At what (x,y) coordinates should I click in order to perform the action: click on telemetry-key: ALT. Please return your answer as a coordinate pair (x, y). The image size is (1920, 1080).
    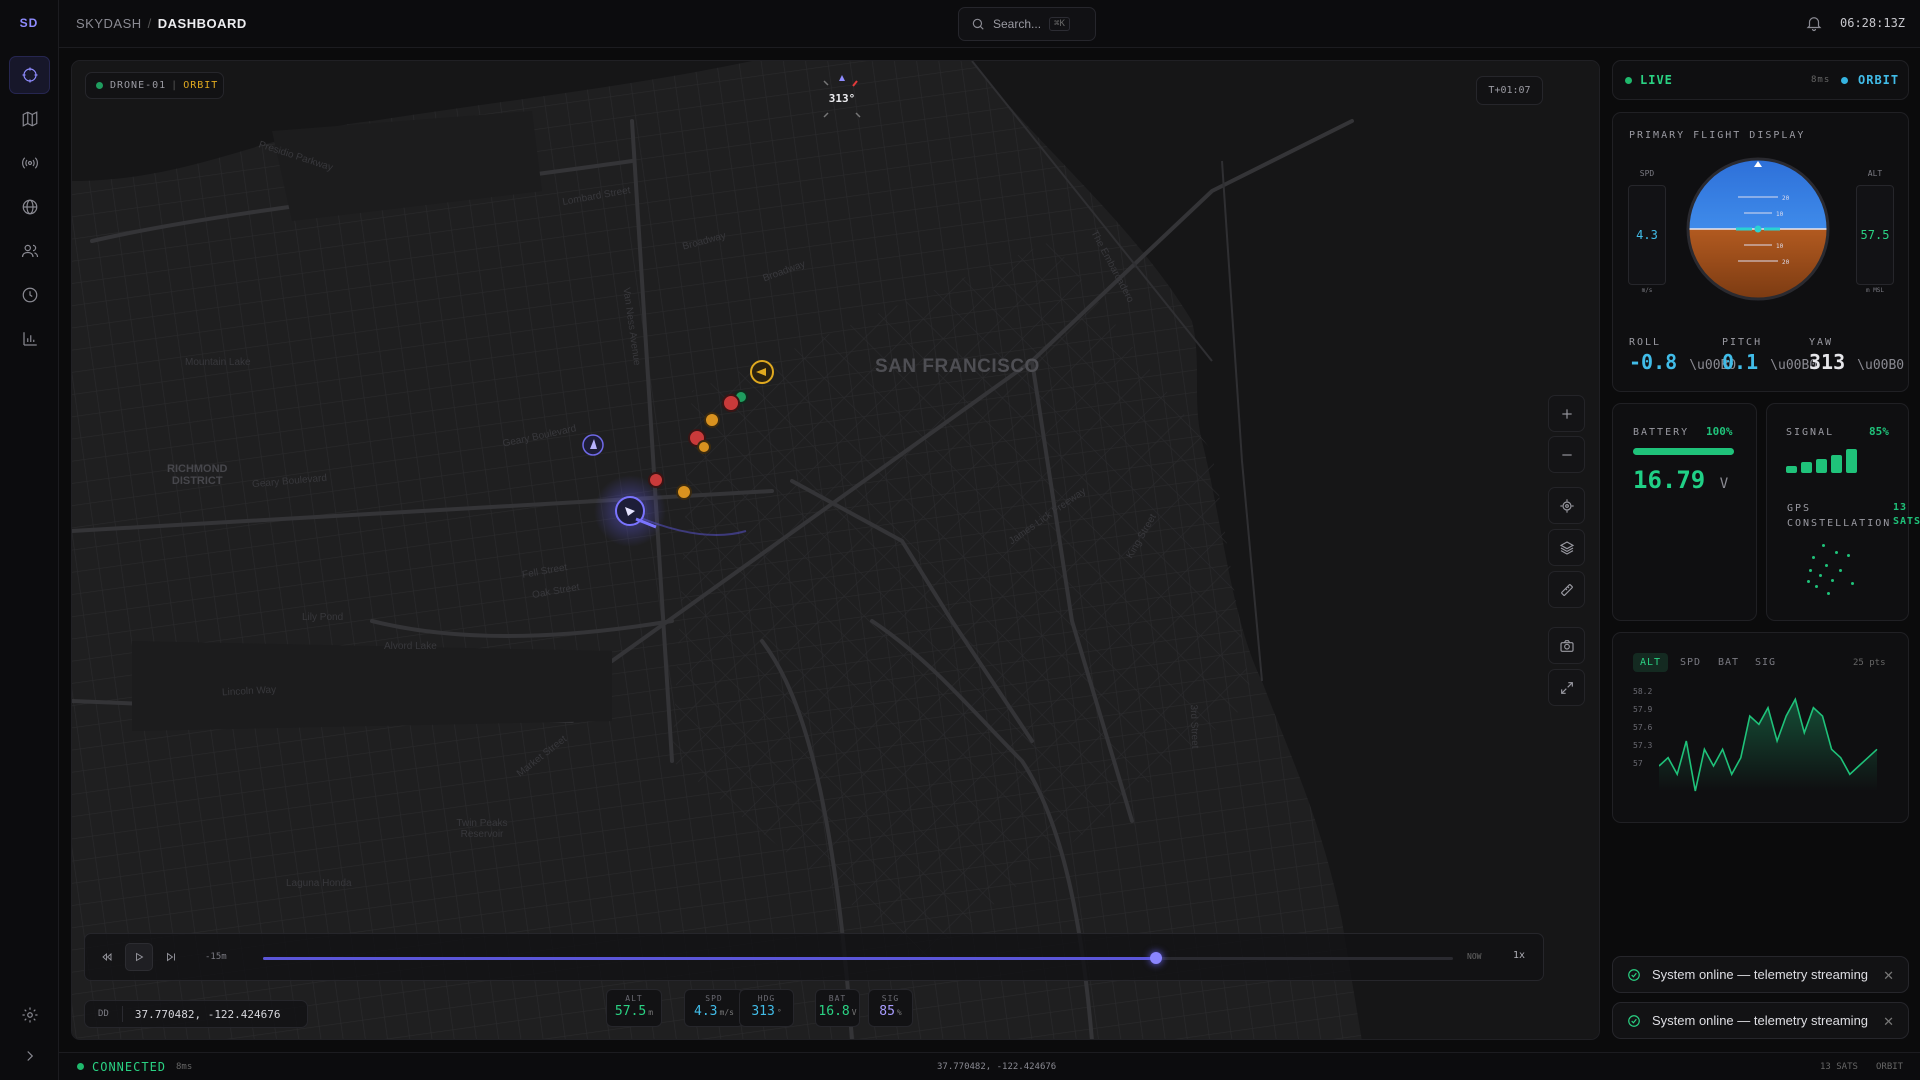
    Looking at the image, I should click on (634, 998).